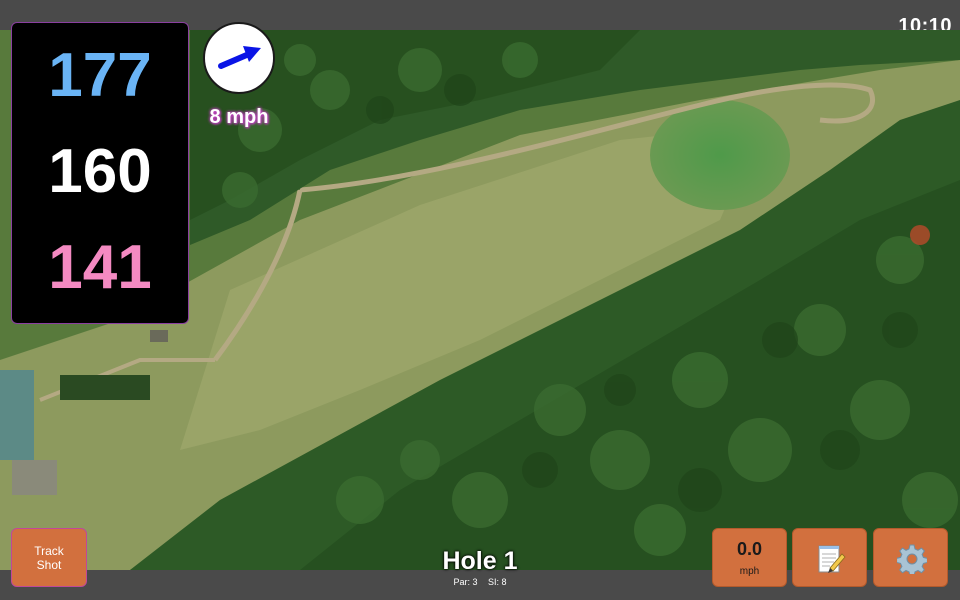 This screenshot has width=960, height=600. I want to click on speed-unit: mph, so click(749, 571).